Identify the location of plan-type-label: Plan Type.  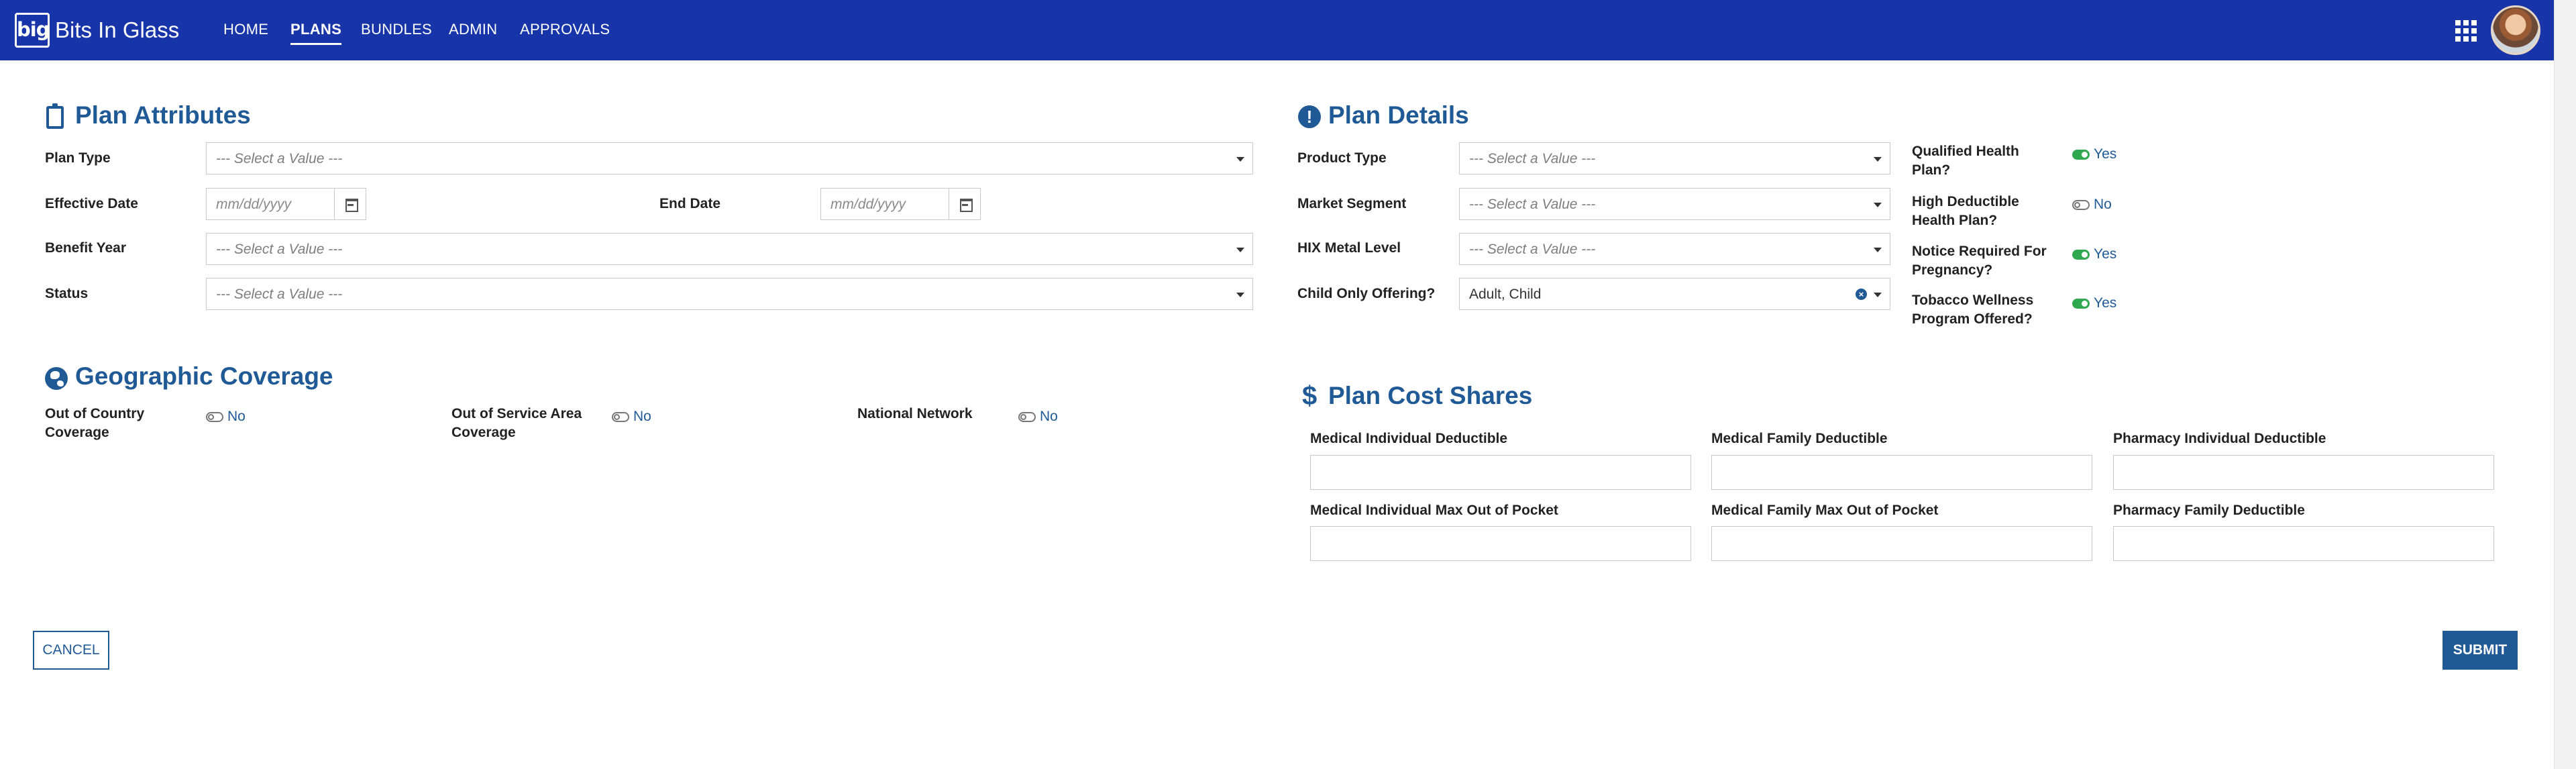
(78, 158).